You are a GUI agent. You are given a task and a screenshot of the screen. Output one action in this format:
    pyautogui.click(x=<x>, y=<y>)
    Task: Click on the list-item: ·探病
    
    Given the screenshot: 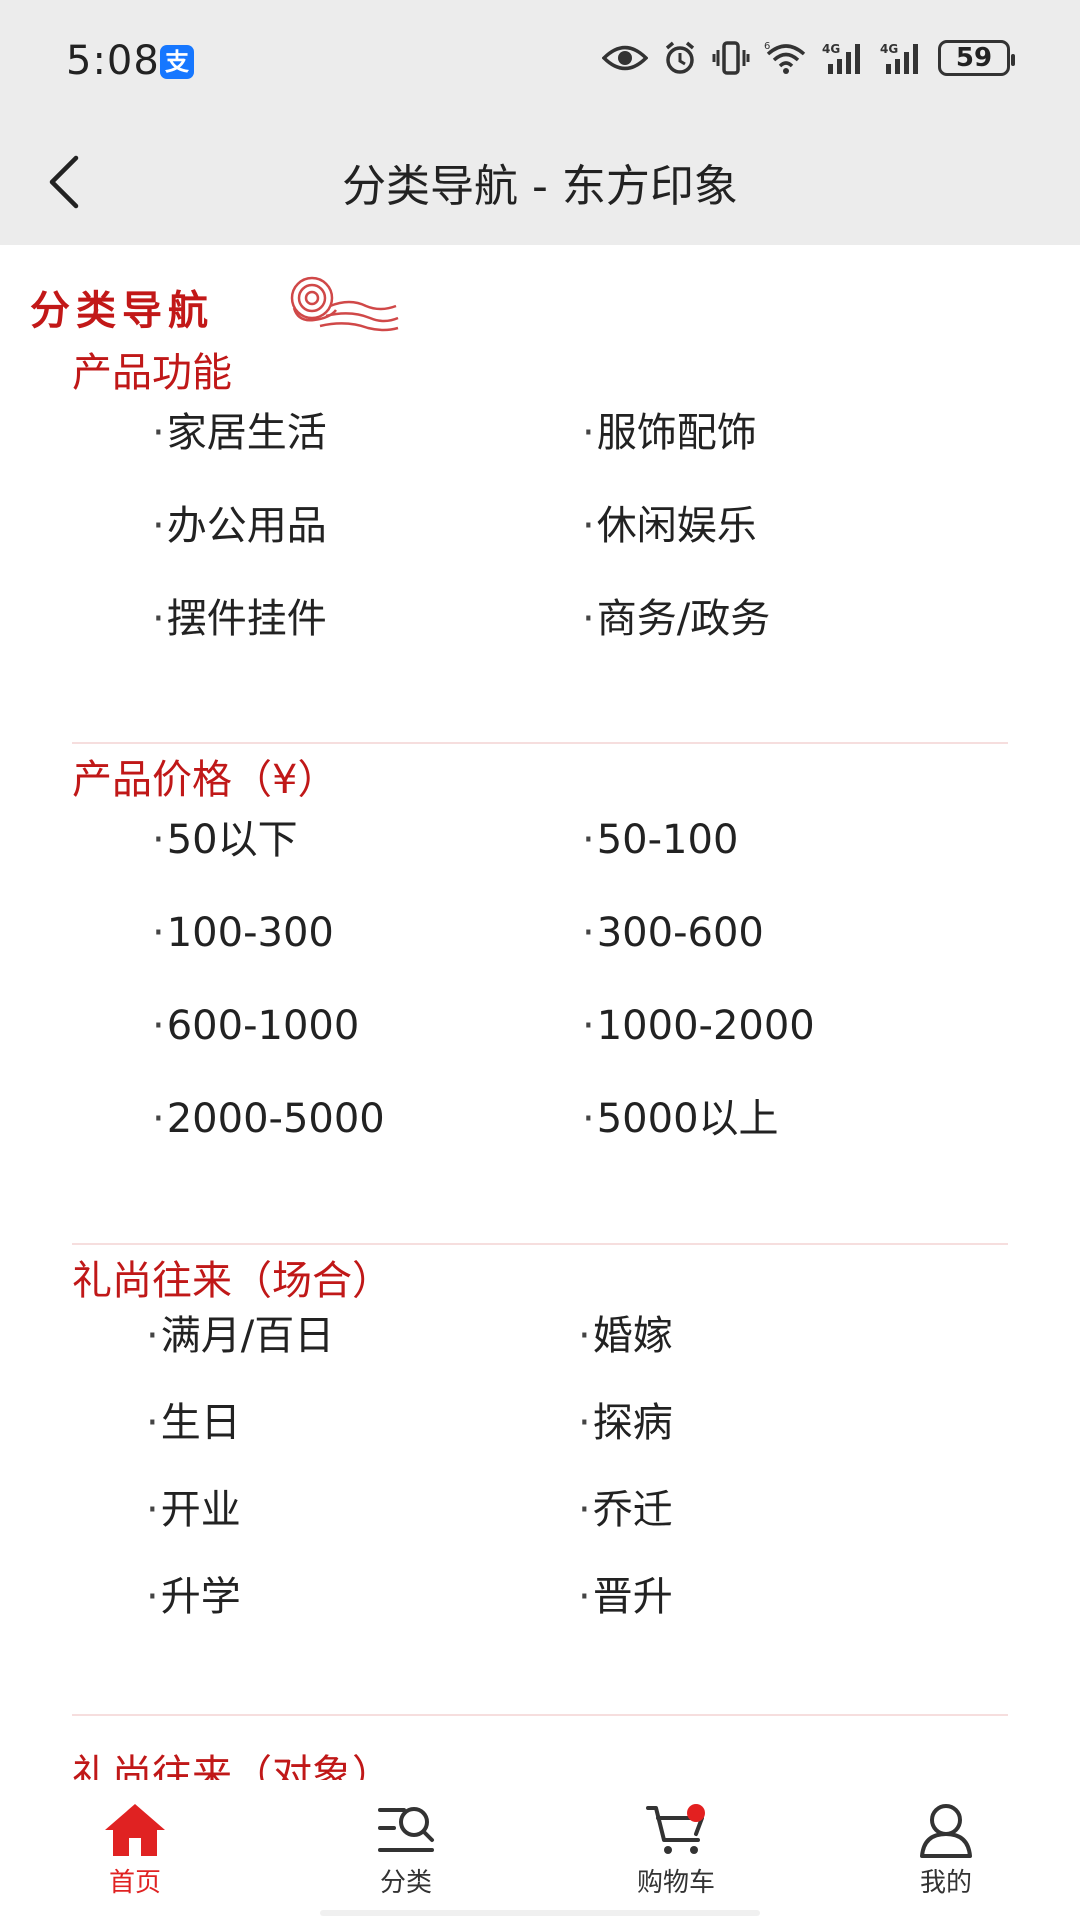 What is the action you would take?
    pyautogui.click(x=625, y=1423)
    